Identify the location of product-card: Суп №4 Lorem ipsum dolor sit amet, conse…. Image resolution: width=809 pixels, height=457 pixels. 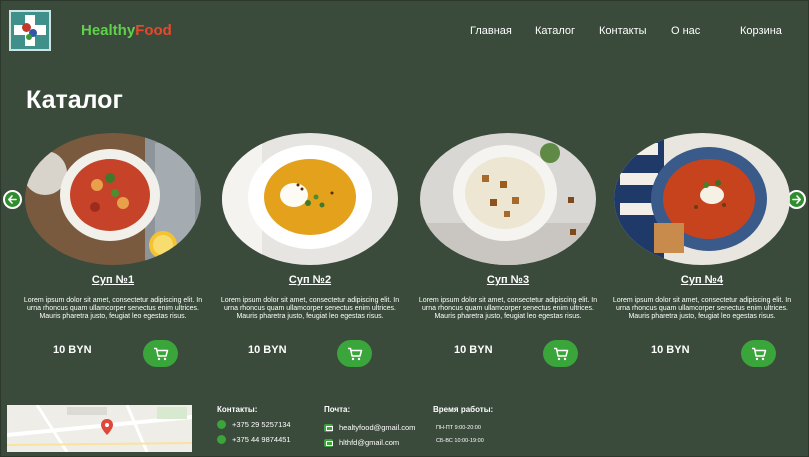
(702, 253).